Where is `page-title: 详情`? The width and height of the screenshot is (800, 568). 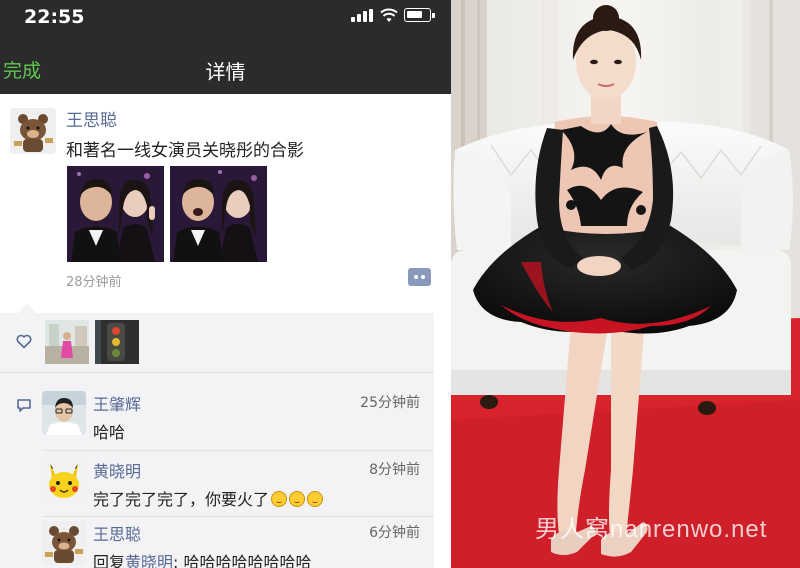
page-title: 详情 is located at coordinates (225, 72).